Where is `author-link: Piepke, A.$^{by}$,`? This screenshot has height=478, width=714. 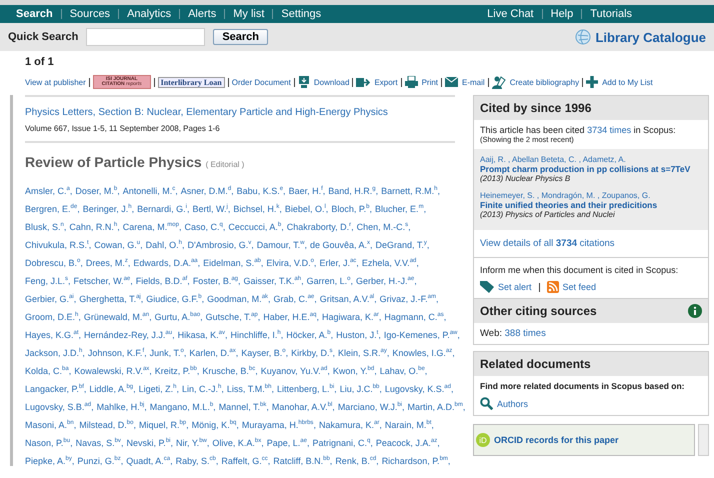 author-link: Piepke, A.$^{by}$, is located at coordinates (49, 461).